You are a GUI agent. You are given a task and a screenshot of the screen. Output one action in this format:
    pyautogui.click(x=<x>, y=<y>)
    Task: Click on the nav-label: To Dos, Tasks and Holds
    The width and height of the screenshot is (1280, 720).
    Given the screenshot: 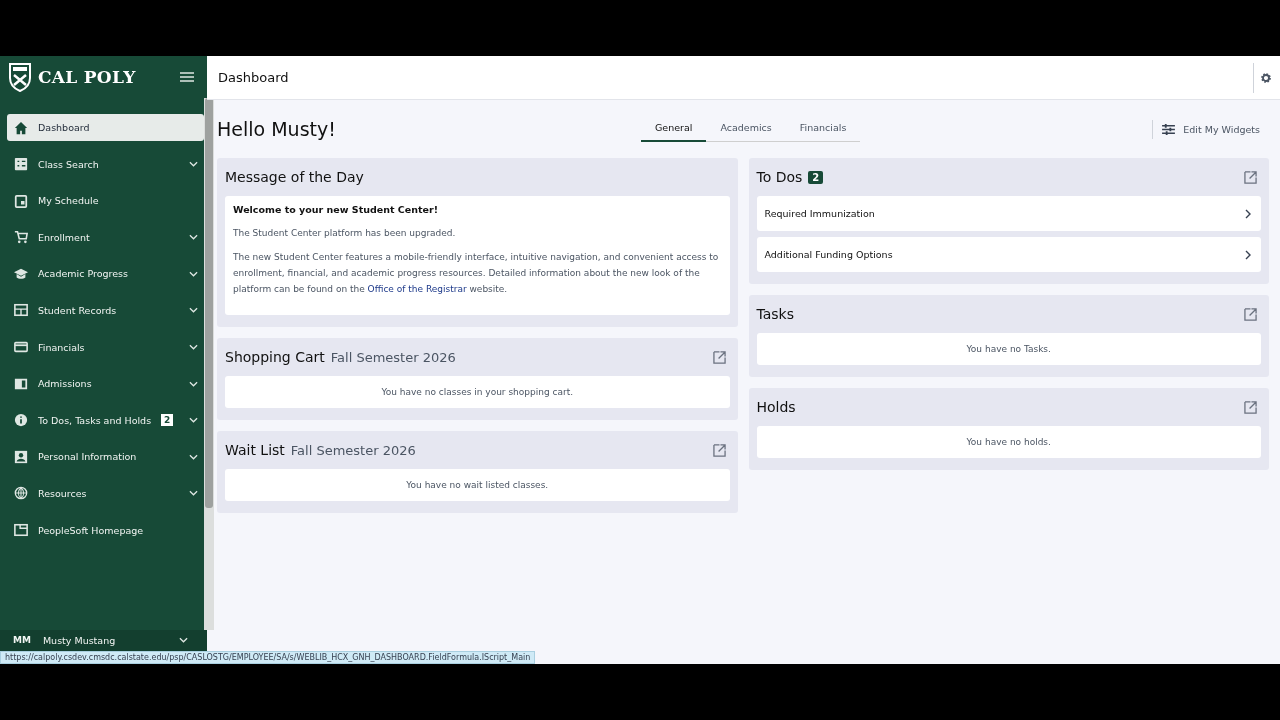 What is the action you would take?
    pyautogui.click(x=95, y=420)
    